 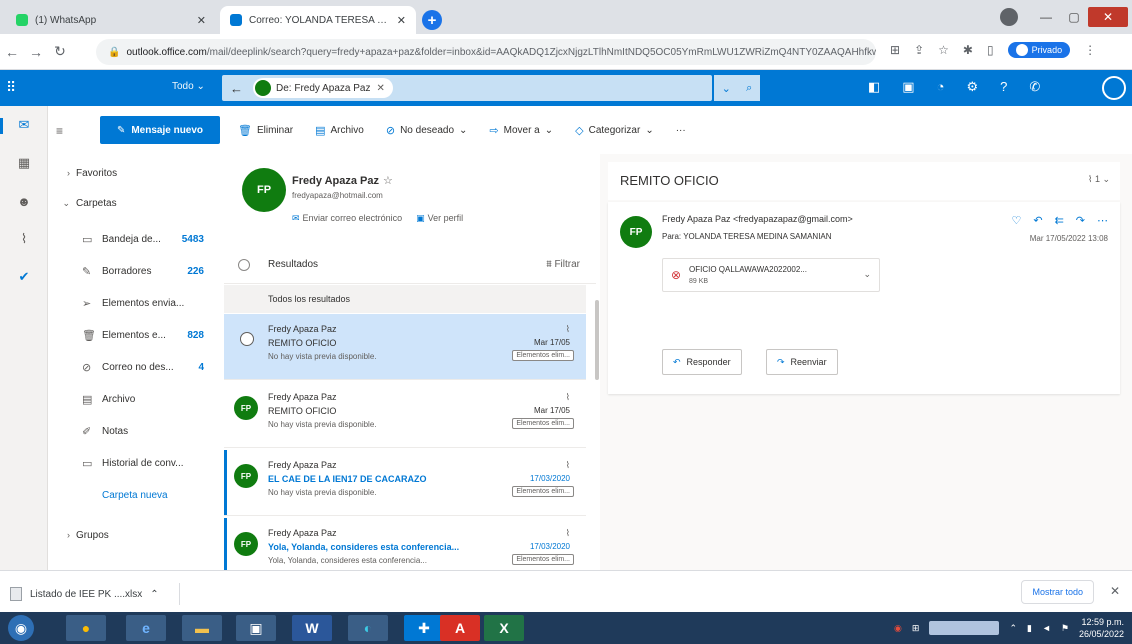 What do you see at coordinates (136, 495) in the screenshot?
I see `new-folder-link: Carpeta nueva` at bounding box center [136, 495].